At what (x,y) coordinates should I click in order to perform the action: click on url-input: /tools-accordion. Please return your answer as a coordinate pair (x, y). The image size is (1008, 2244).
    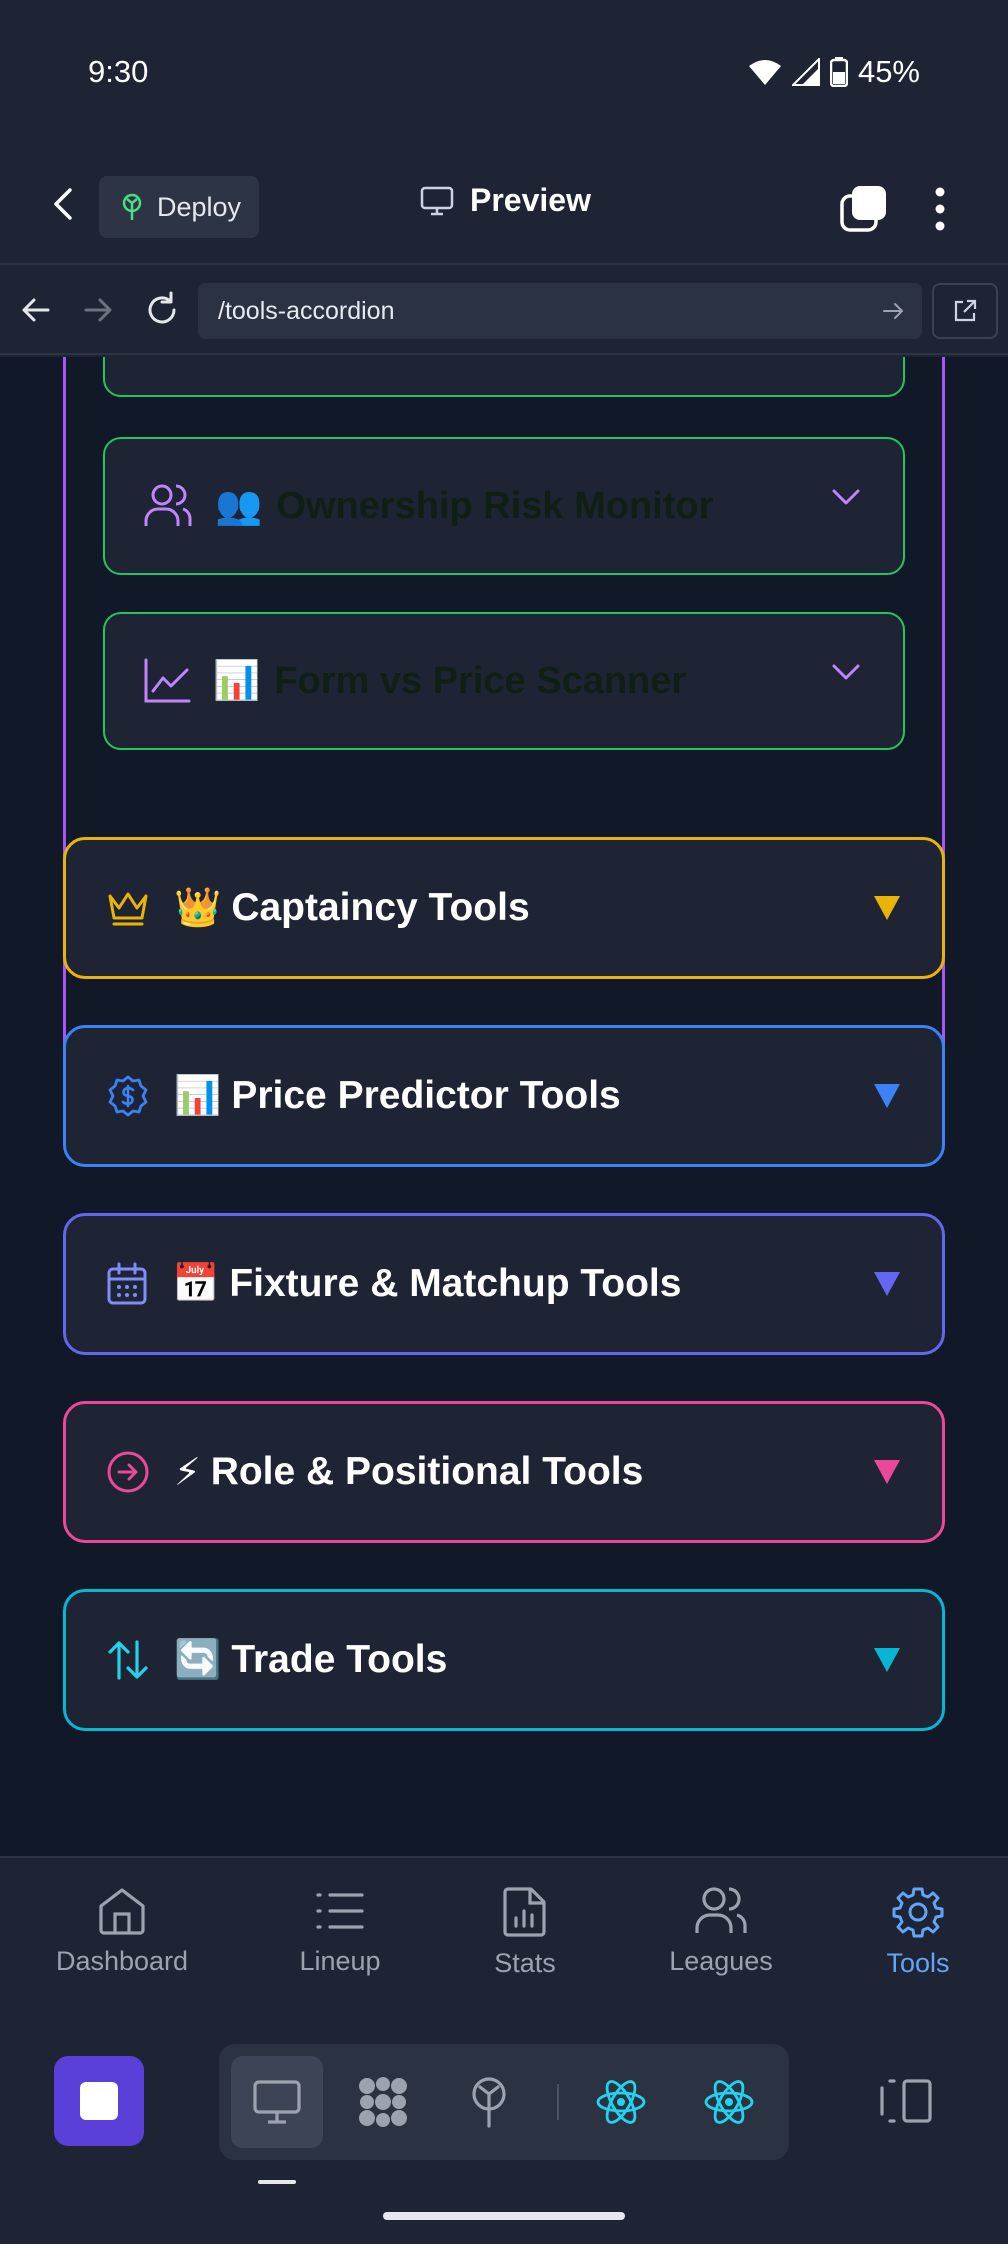
    Looking at the image, I should click on (560, 311).